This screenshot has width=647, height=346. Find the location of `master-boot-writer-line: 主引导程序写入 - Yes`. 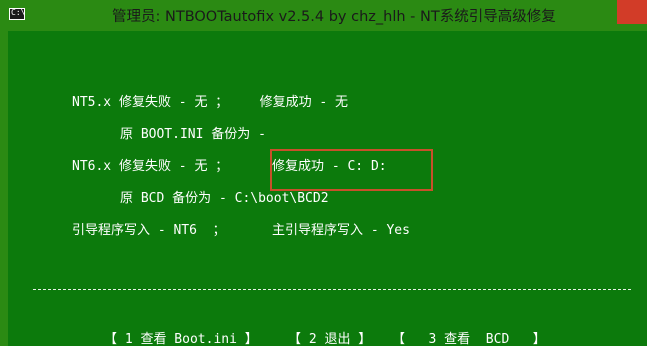

master-boot-writer-line: 主引导程序写入 - Yes is located at coordinates (341, 230).